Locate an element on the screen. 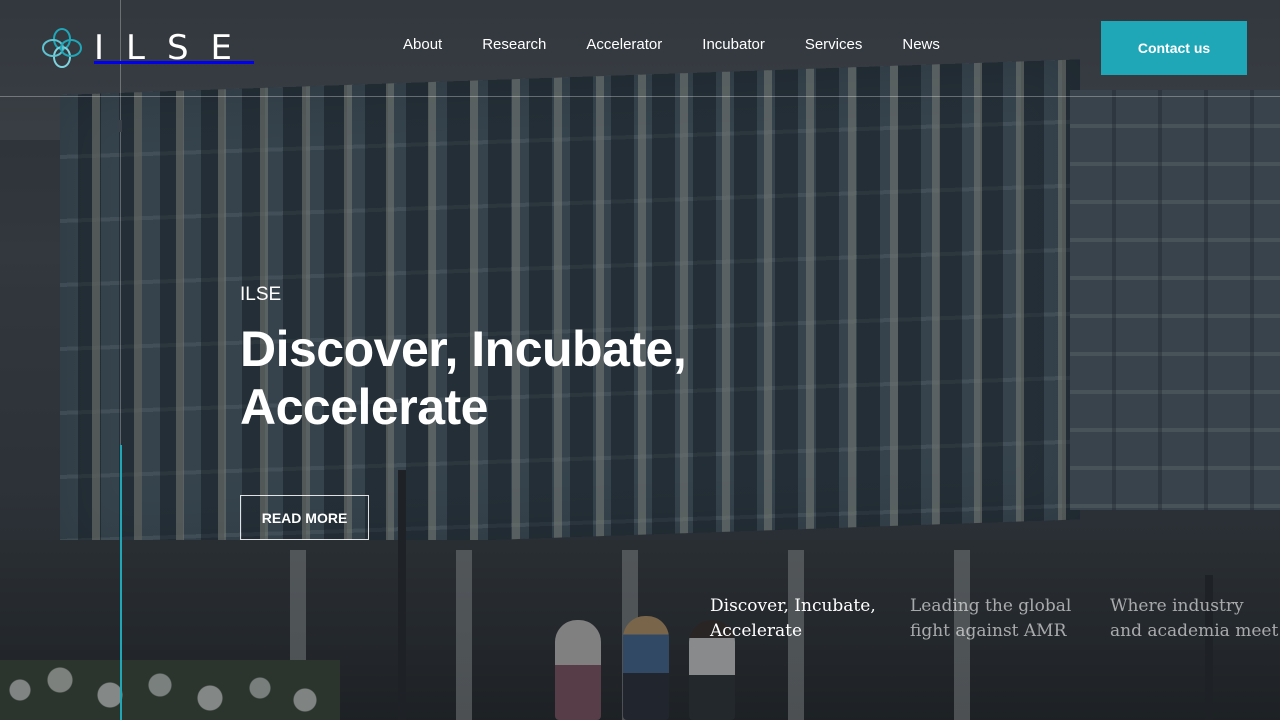  slide-tab-industry: Where industry and academia meet is located at coordinates (1195, 619).